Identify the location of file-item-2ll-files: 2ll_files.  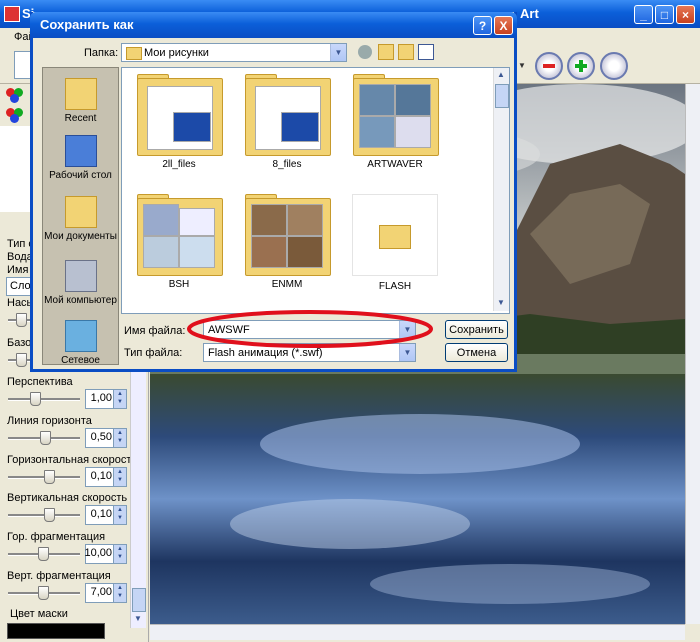
(179, 122).